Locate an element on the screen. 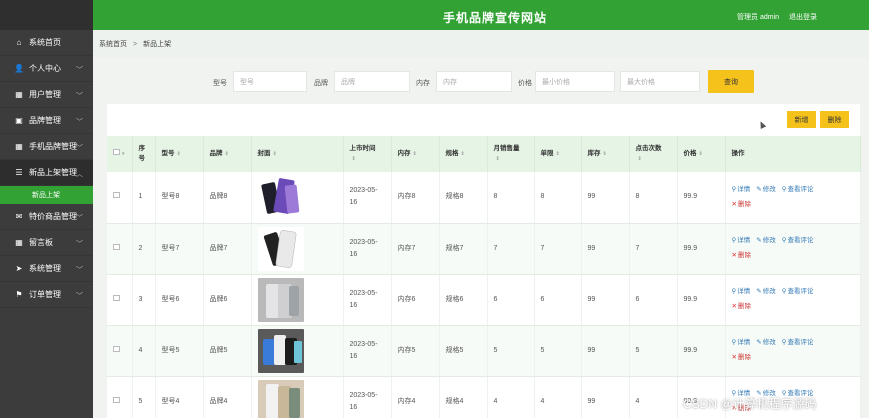  query-button: 查询 is located at coordinates (731, 81).